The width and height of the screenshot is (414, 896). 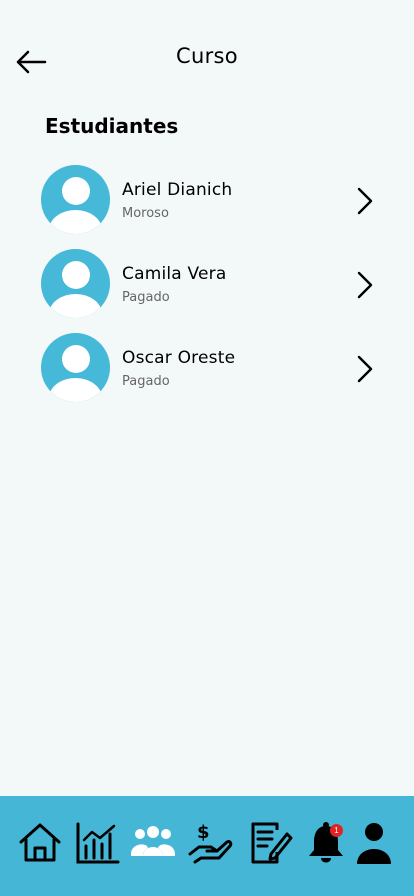 What do you see at coordinates (336, 830) in the screenshot?
I see `notification-badge: 1` at bounding box center [336, 830].